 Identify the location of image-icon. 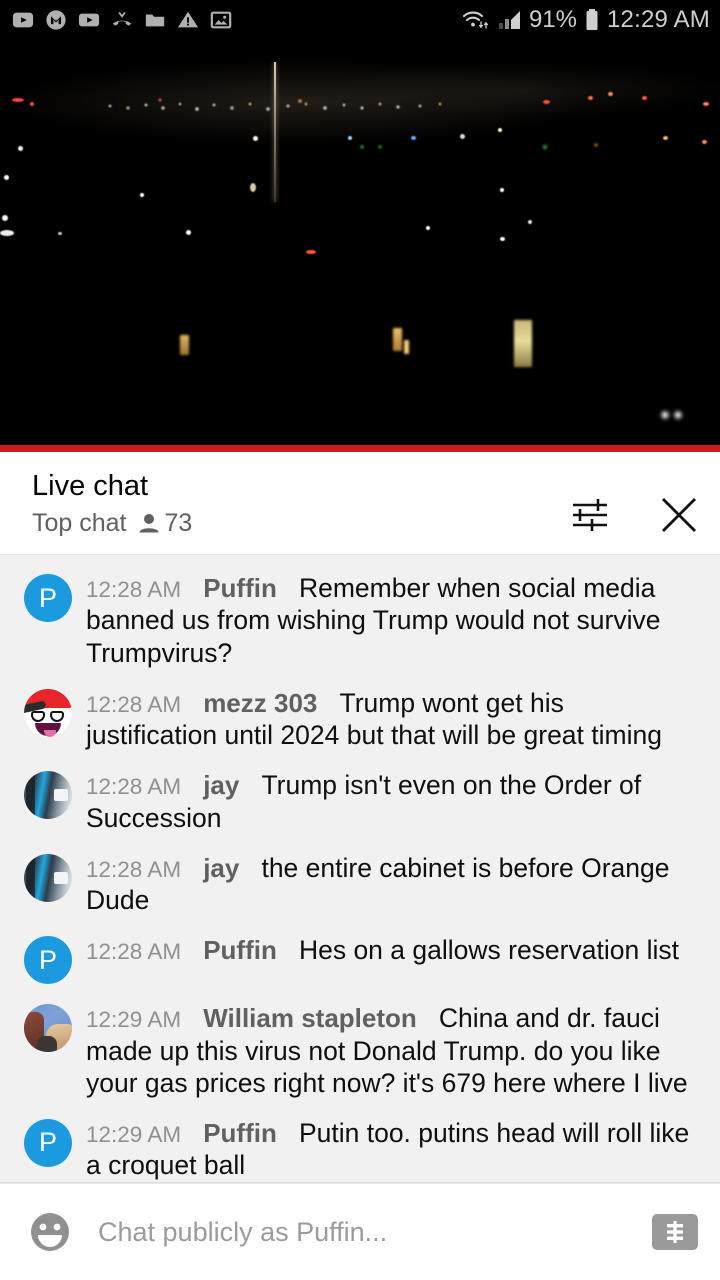
(221, 20).